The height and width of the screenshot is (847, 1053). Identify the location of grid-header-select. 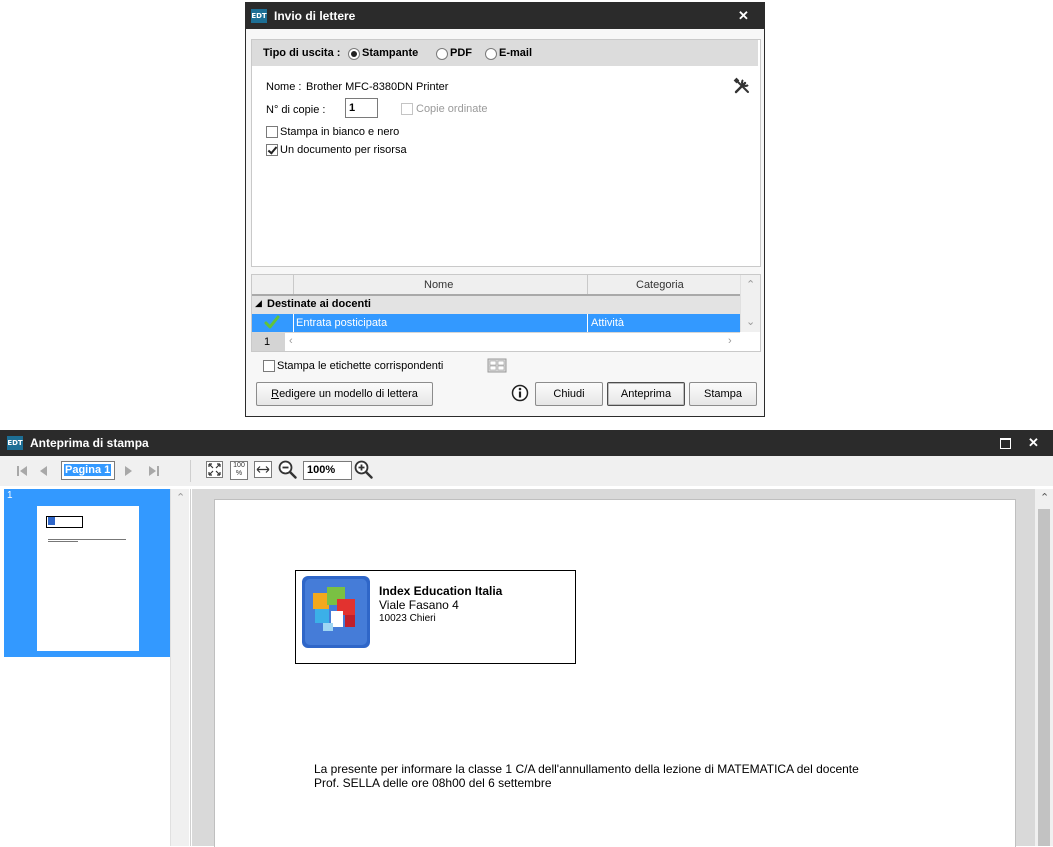
(273, 284).